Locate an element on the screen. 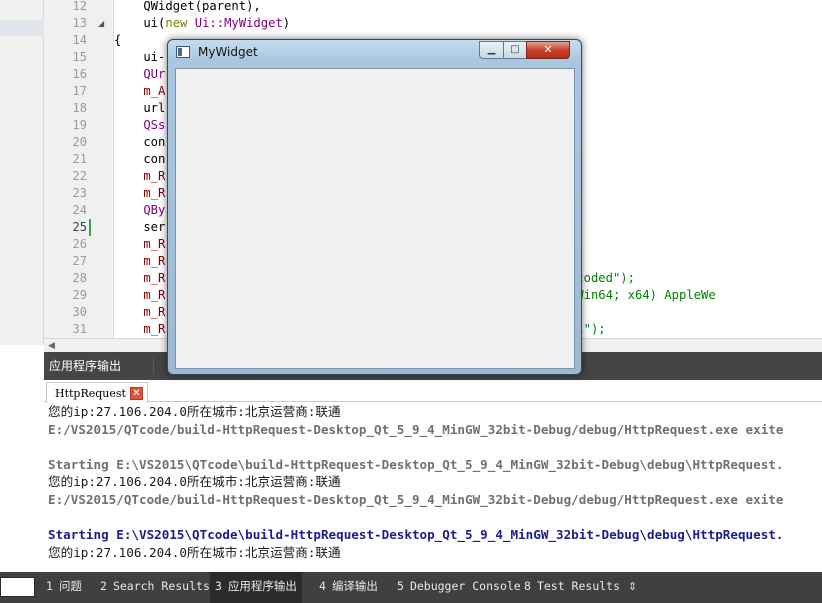 This screenshot has width=822, height=603. line-number: 22 is located at coordinates (79, 176).